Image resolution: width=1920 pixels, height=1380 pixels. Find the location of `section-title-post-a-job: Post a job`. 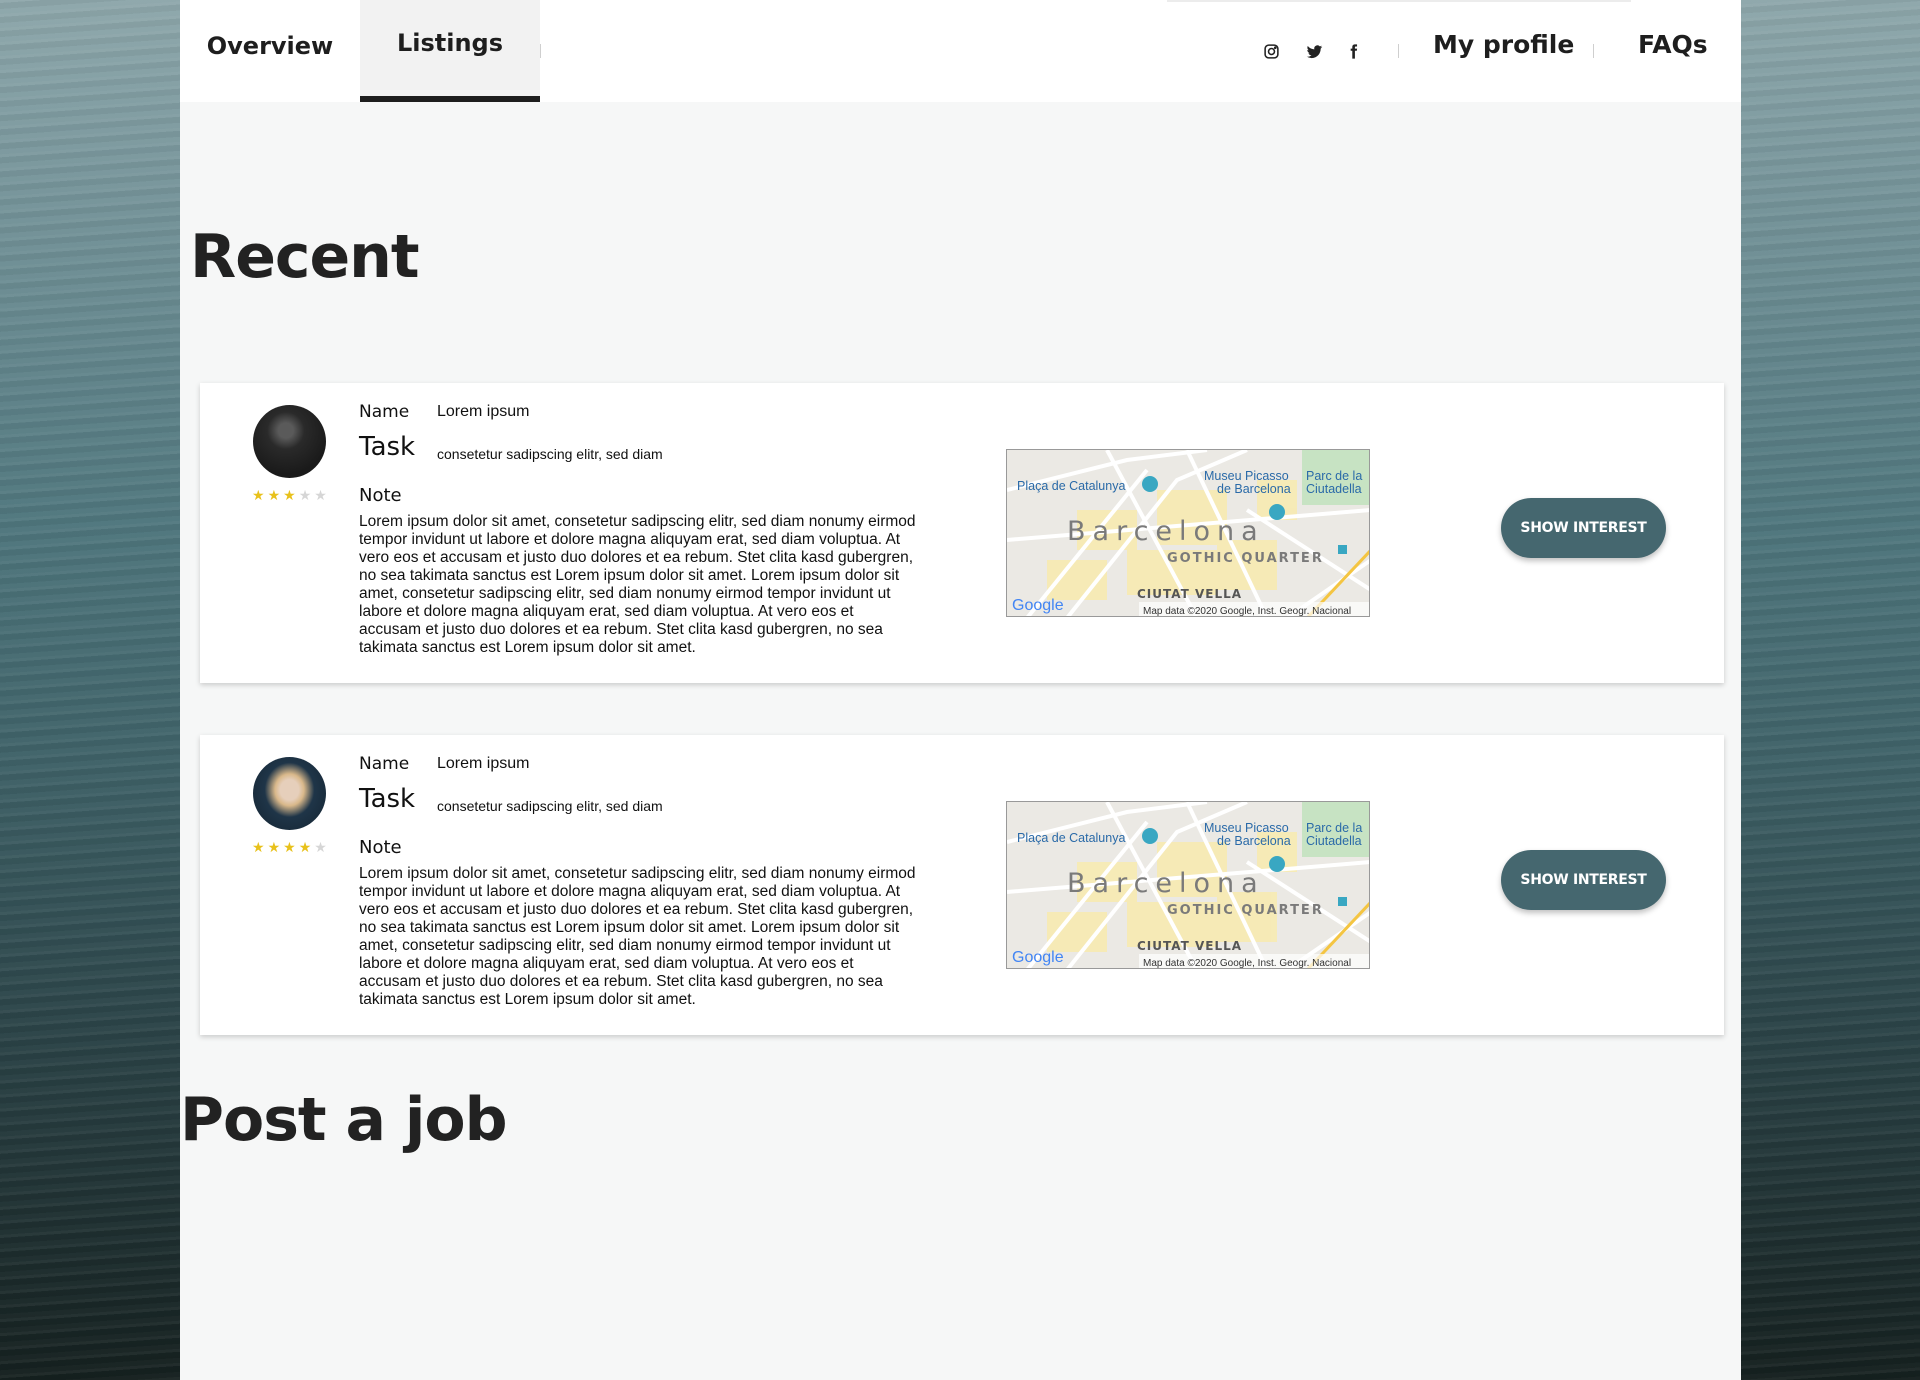

section-title-post-a-job: Post a job is located at coordinates (344, 1120).